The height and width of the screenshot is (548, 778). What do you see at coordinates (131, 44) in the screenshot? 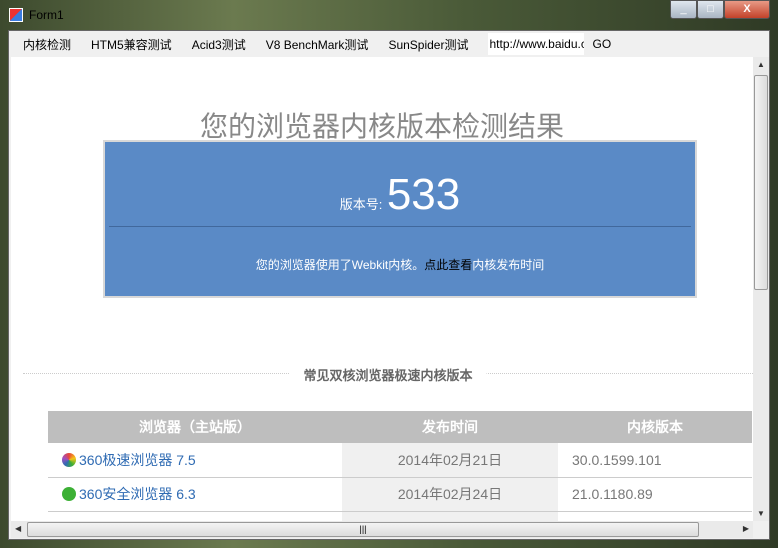
I see `menu-html5-test: HTM5兼容测试` at bounding box center [131, 44].